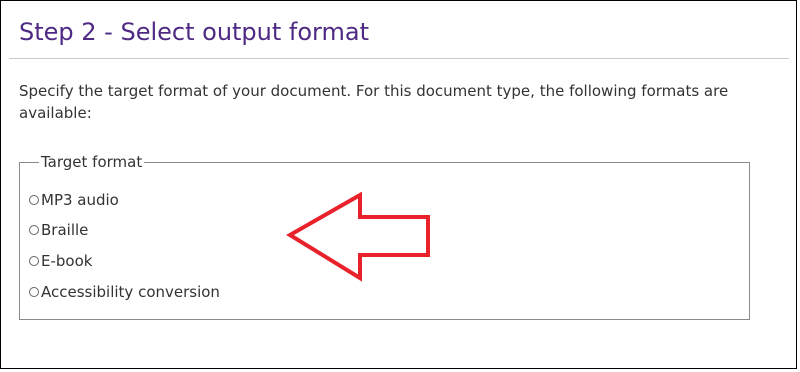  I want to click on option-mp3-audio: MP3 audio, so click(74, 200).